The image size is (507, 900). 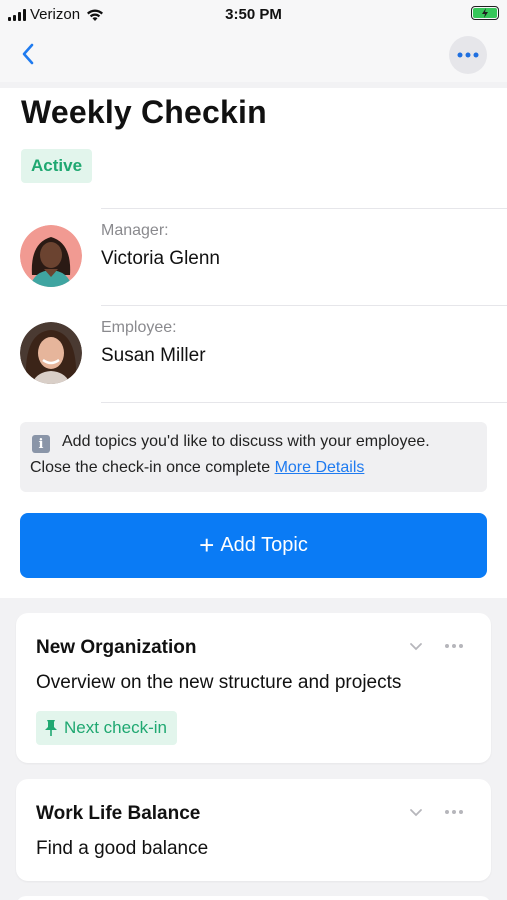 I want to click on employee-role-label: Employee:, so click(x=139, y=327).